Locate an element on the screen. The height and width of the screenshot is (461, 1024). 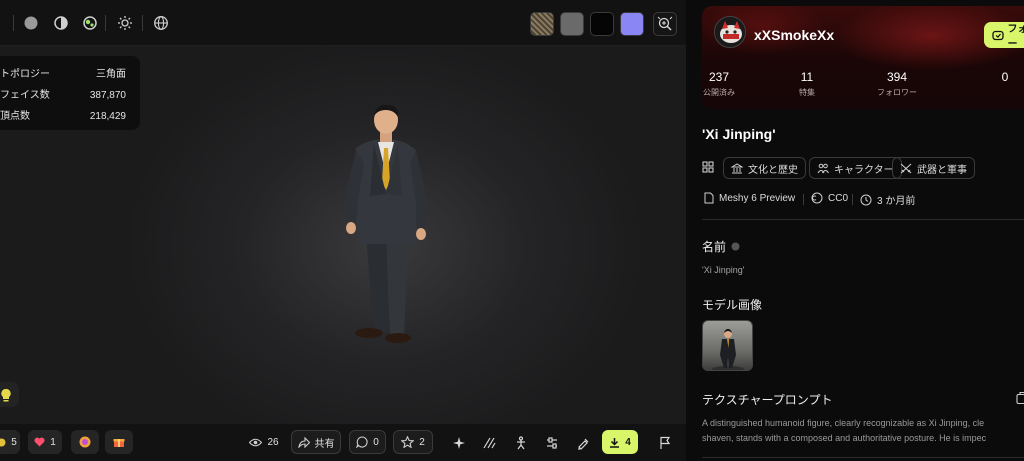
share-icon is located at coordinates (303, 442).